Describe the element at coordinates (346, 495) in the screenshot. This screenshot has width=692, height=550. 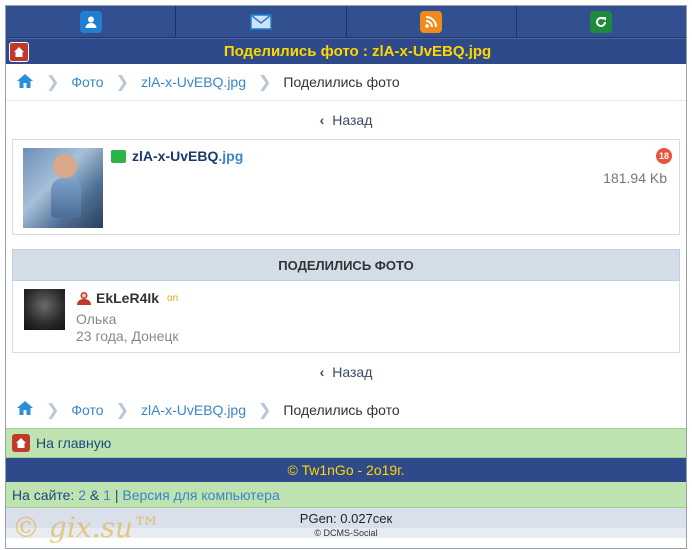
I see `online-counter: На сайте: 2 & 1 | Версия для компьютера` at that location.